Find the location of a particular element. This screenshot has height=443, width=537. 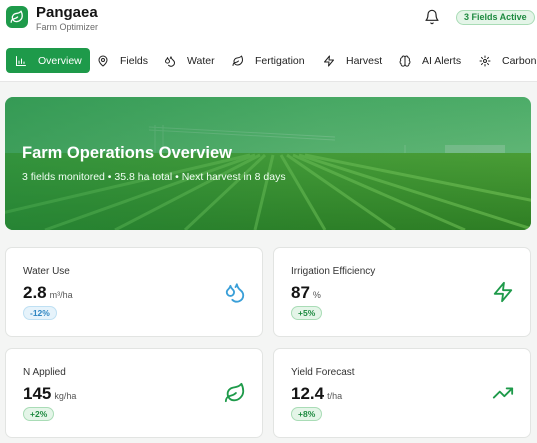

logo is located at coordinates (17, 17).